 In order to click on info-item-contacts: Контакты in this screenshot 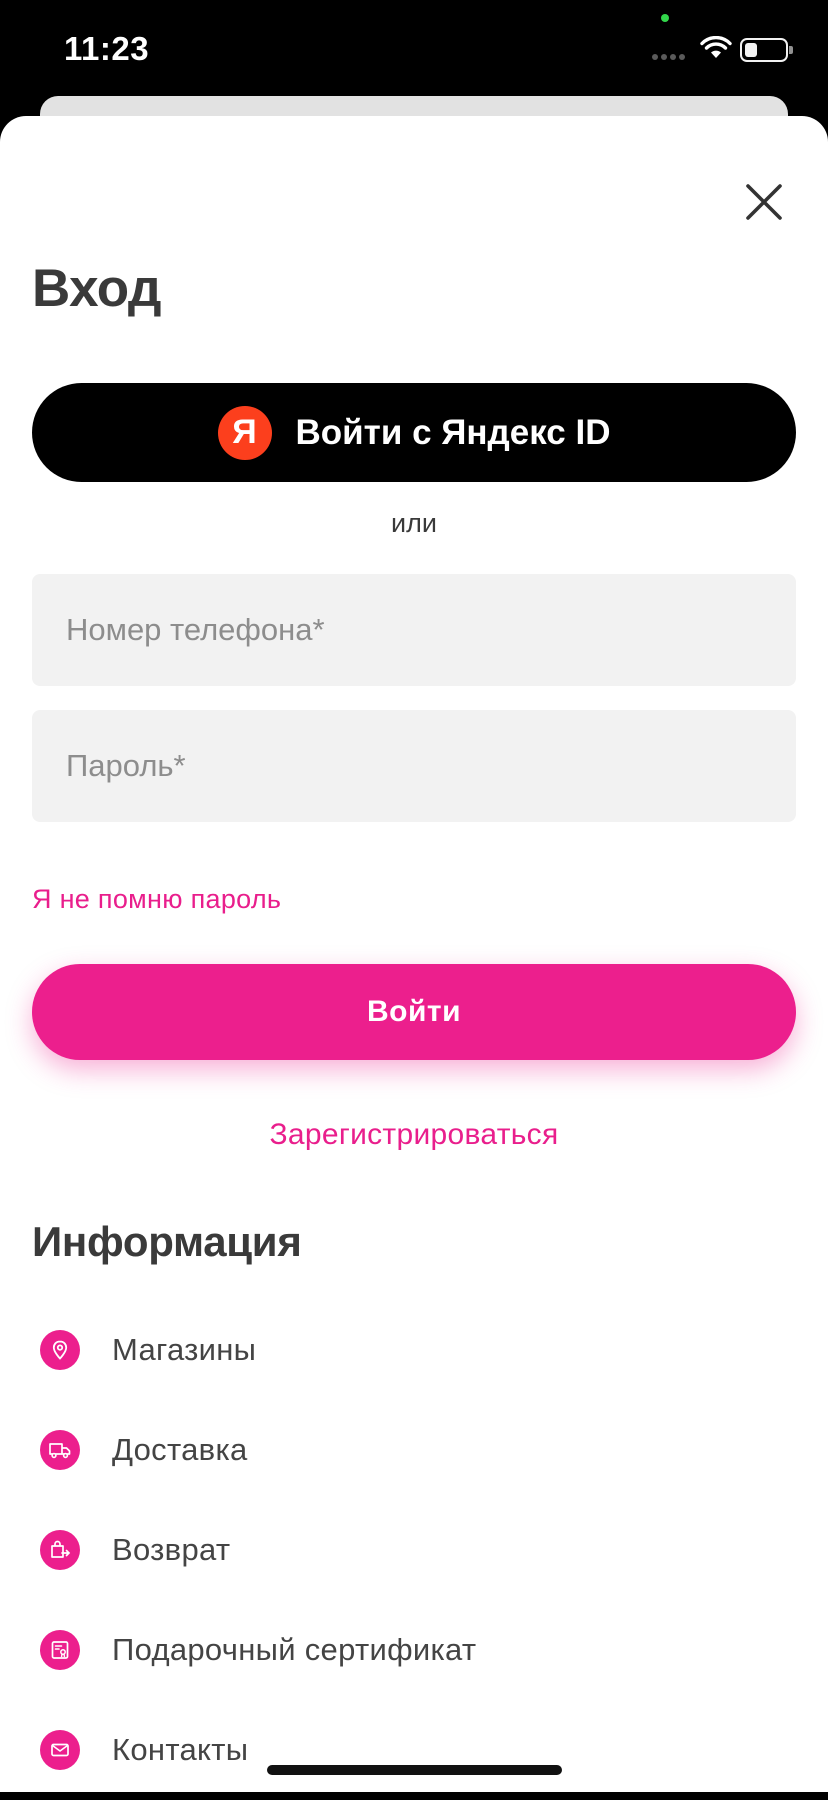, I will do `click(414, 1750)`.